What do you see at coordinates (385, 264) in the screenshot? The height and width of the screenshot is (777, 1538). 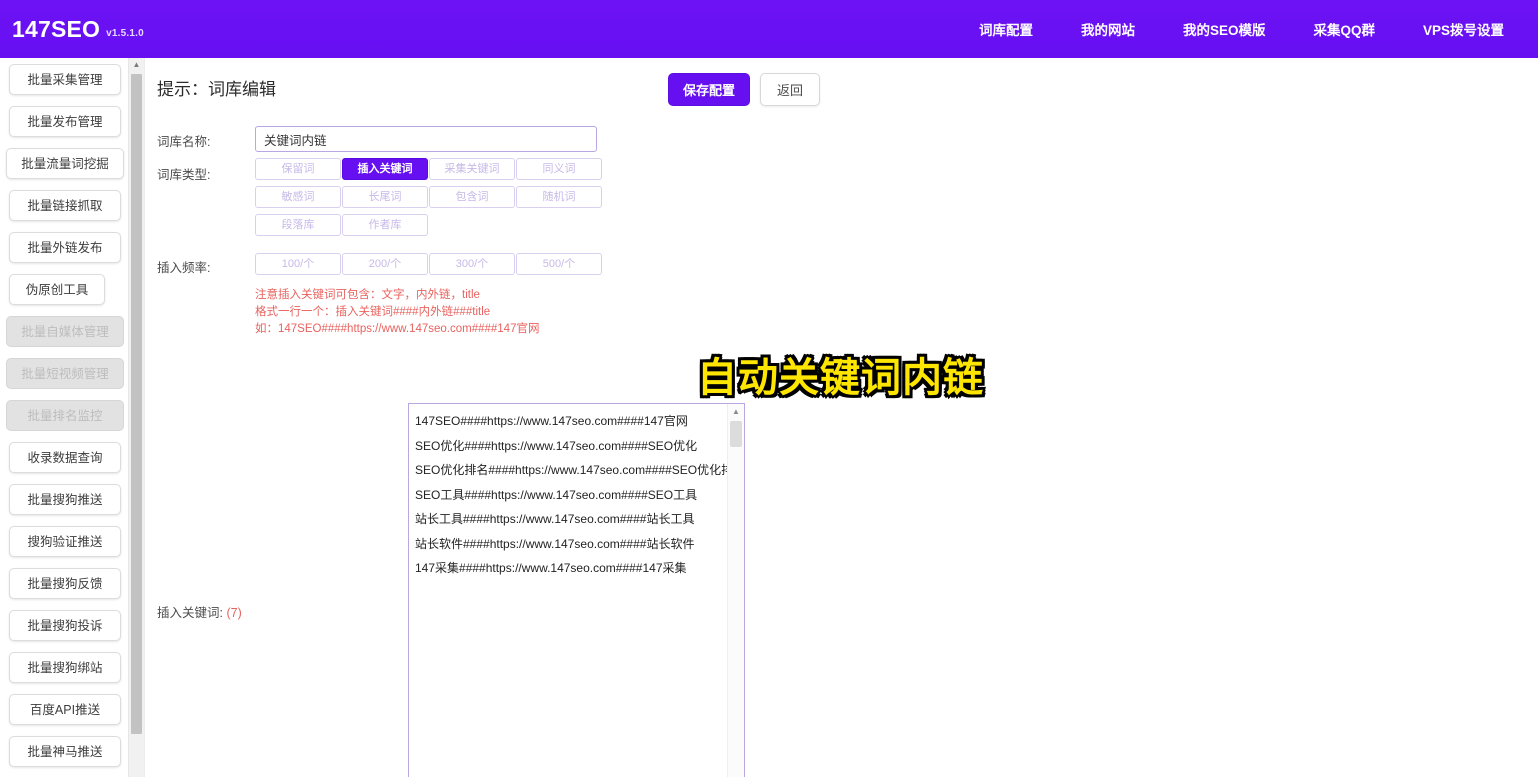 I see `frequency-chip-200: 200/个` at bounding box center [385, 264].